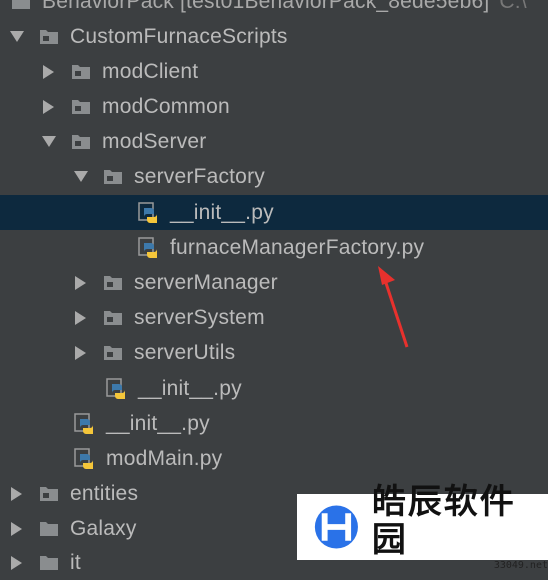  I want to click on watermark-url: 33049.net, so click(520, 565).